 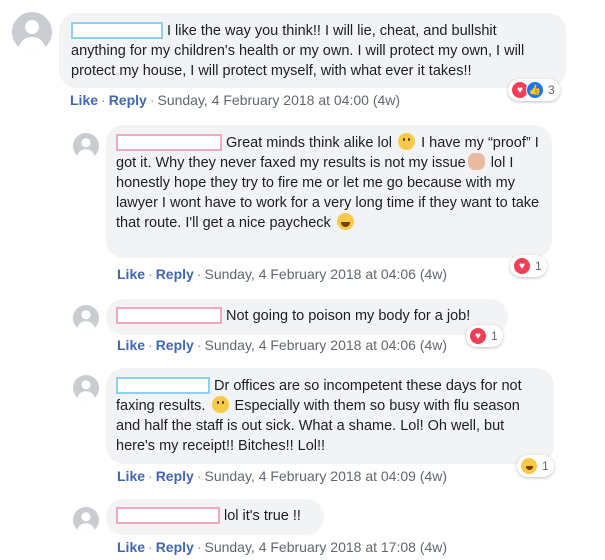 What do you see at coordinates (529, 466) in the screenshot?
I see `haha-reaction-icon` at bounding box center [529, 466].